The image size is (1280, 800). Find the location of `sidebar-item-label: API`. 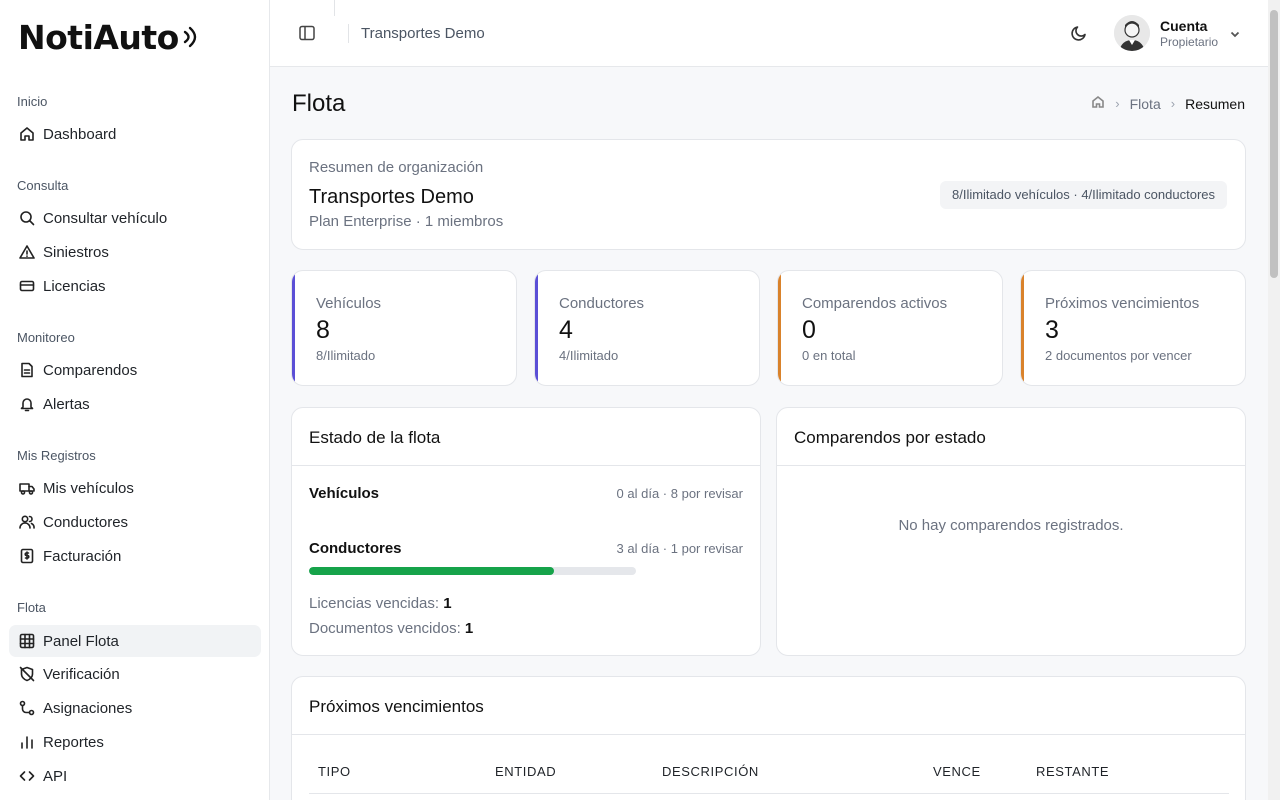

sidebar-item-label: API is located at coordinates (55, 776).